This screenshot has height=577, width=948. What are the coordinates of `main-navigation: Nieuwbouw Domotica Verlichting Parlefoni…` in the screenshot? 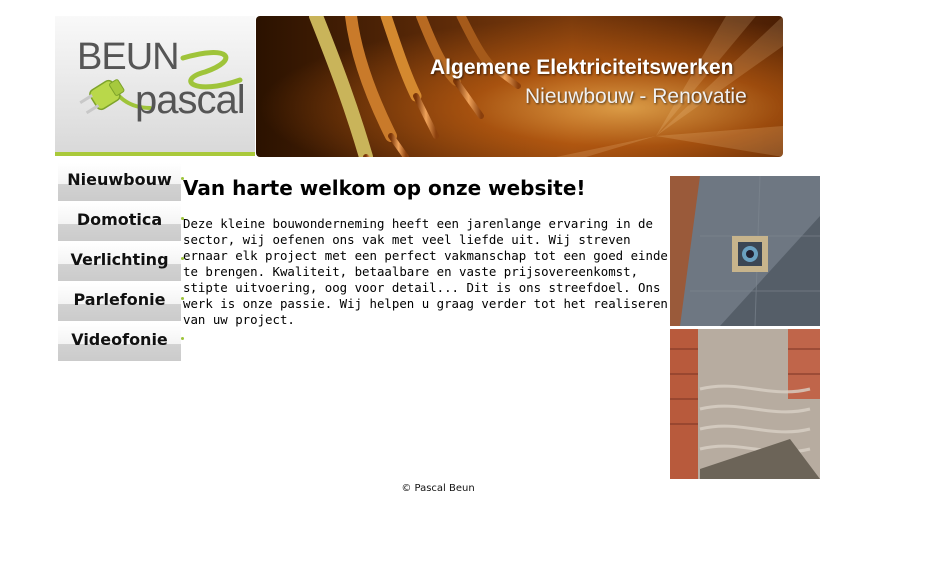 It's located at (121, 263).